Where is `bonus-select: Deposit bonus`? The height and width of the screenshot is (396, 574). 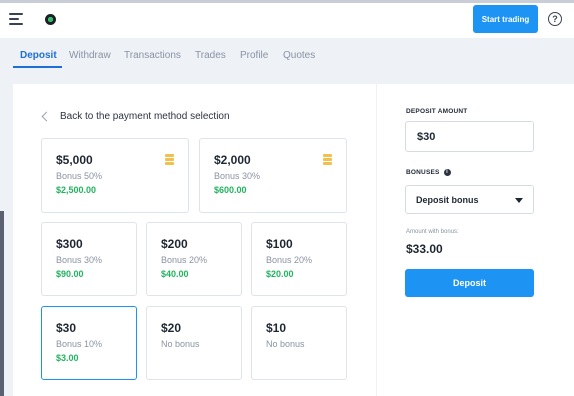
bonus-select: Deposit bonus is located at coordinates (469, 199).